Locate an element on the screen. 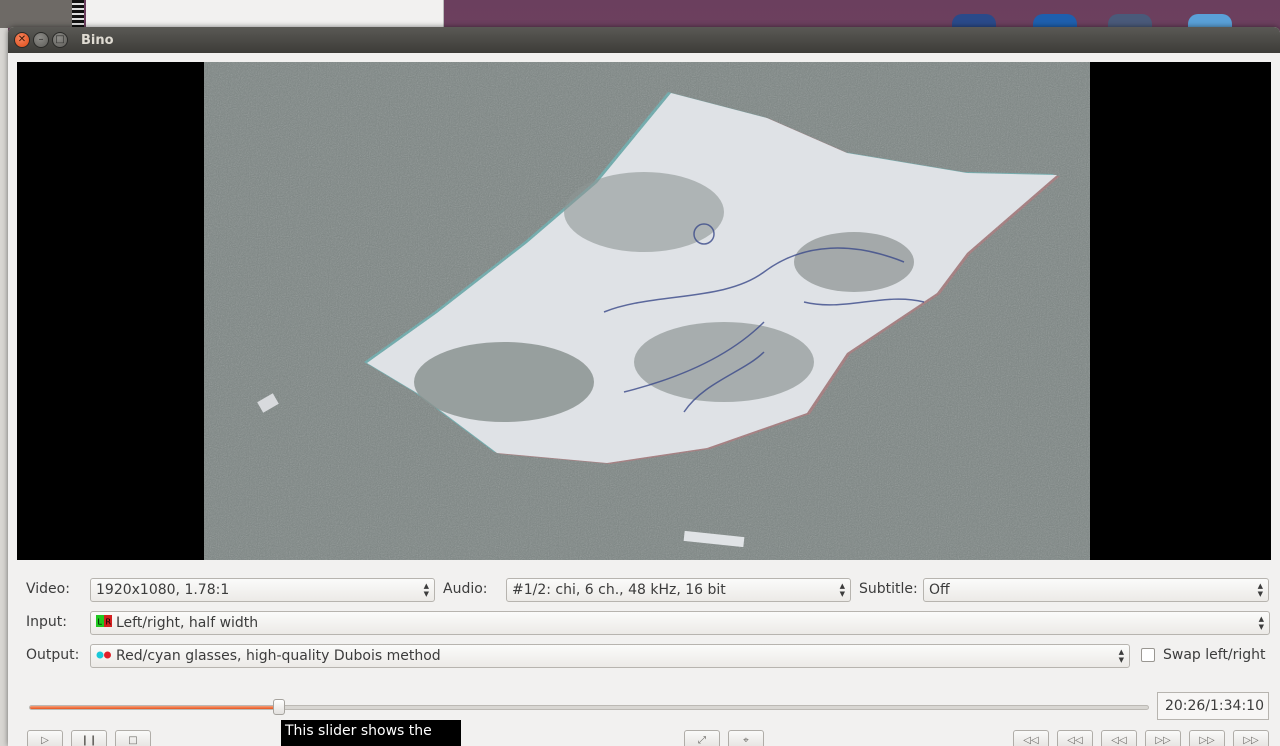 The image size is (1280, 746). time-display: 20:26/1:34:10 is located at coordinates (1213, 706).